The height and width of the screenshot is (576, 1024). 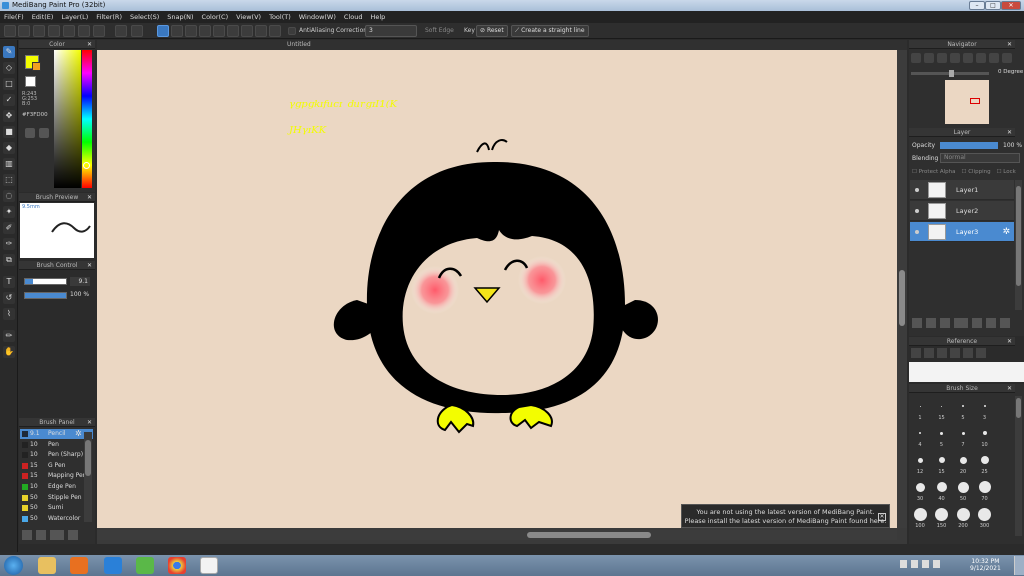 What do you see at coordinates (925, 564) in the screenshot?
I see `volume-icon` at bounding box center [925, 564].